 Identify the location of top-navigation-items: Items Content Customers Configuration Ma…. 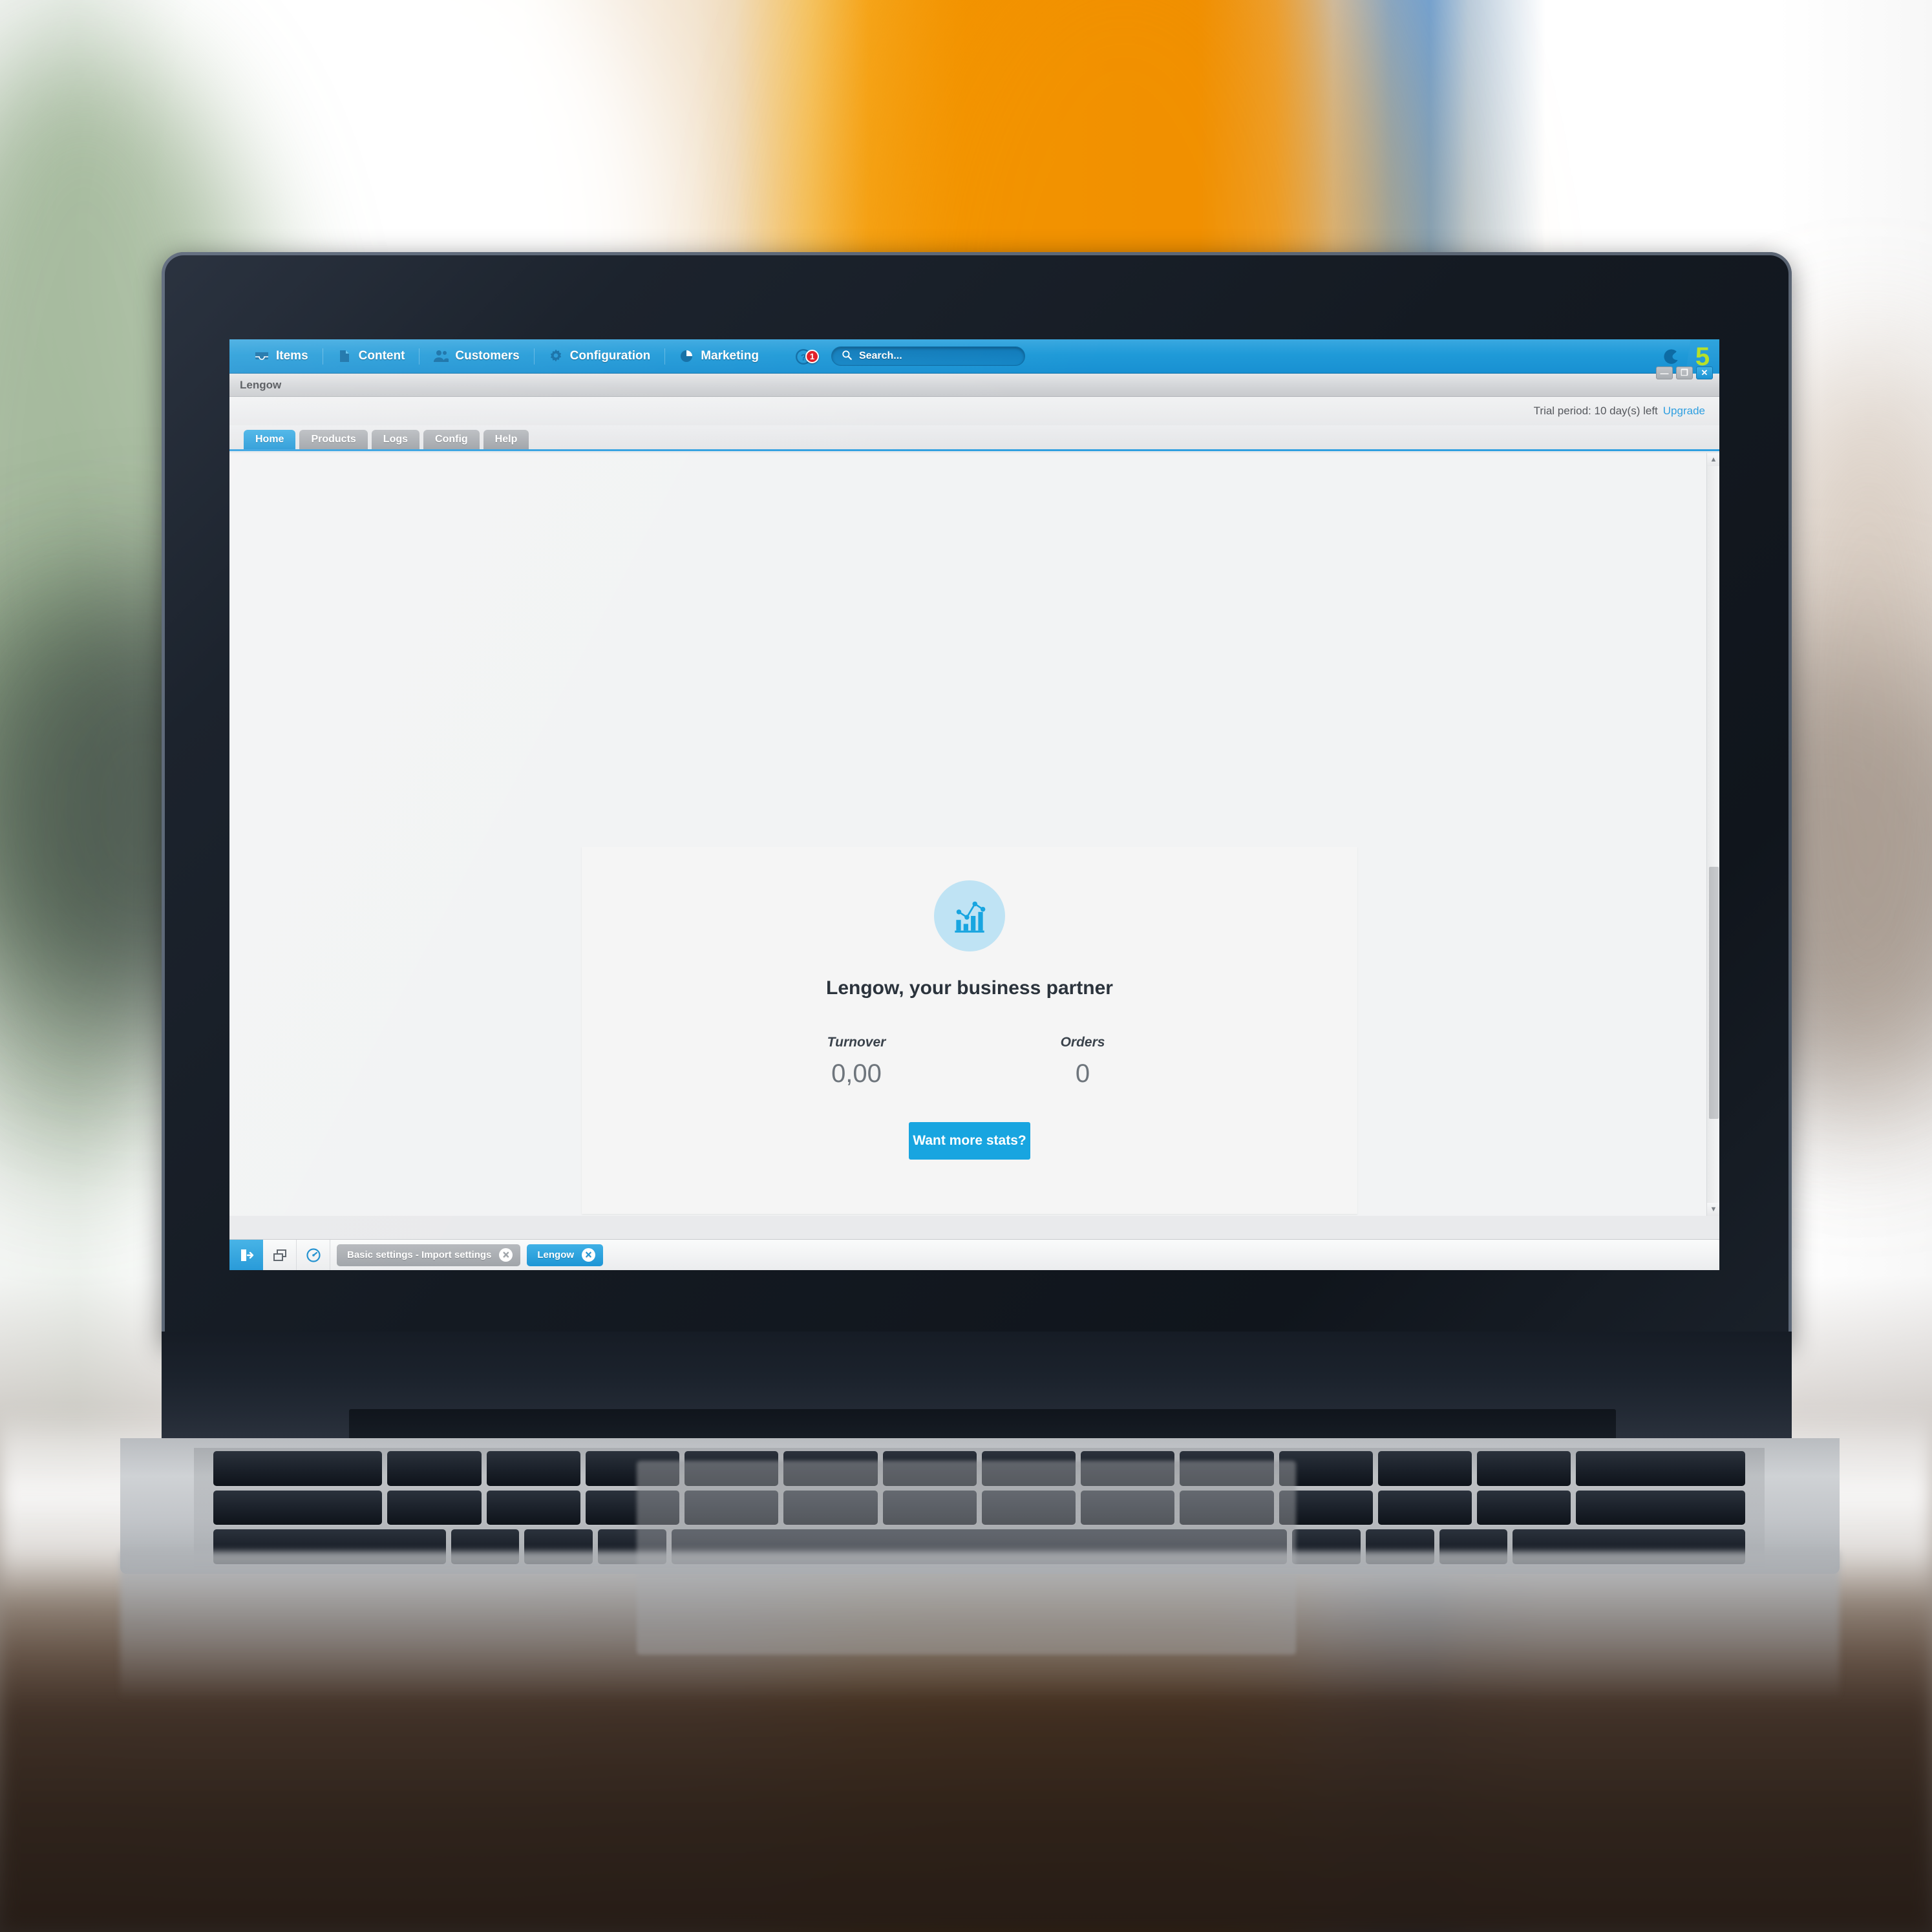
(507, 356).